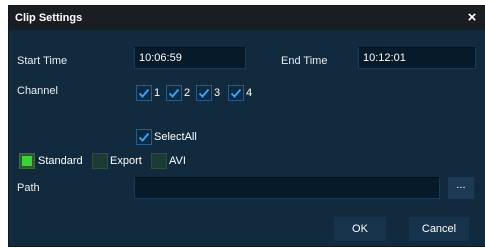  I want to click on select-all-label: SelectAll, so click(175, 137).